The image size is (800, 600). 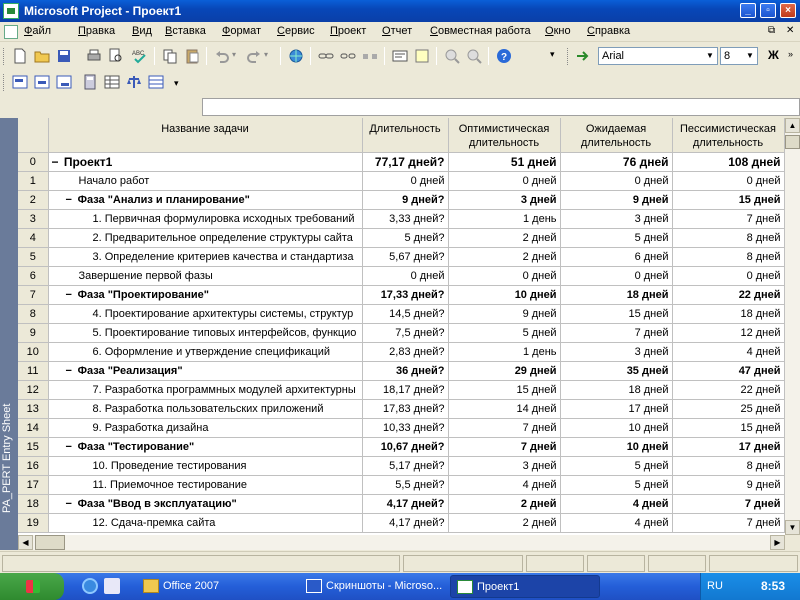 I want to click on pessimistic-cell: 22 дней, so click(x=728, y=295).